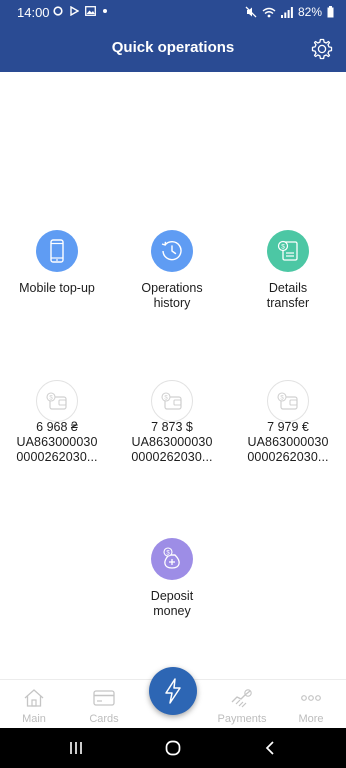  What do you see at coordinates (288, 303) in the screenshot?
I see `details-transfer-label-line2: transfer` at bounding box center [288, 303].